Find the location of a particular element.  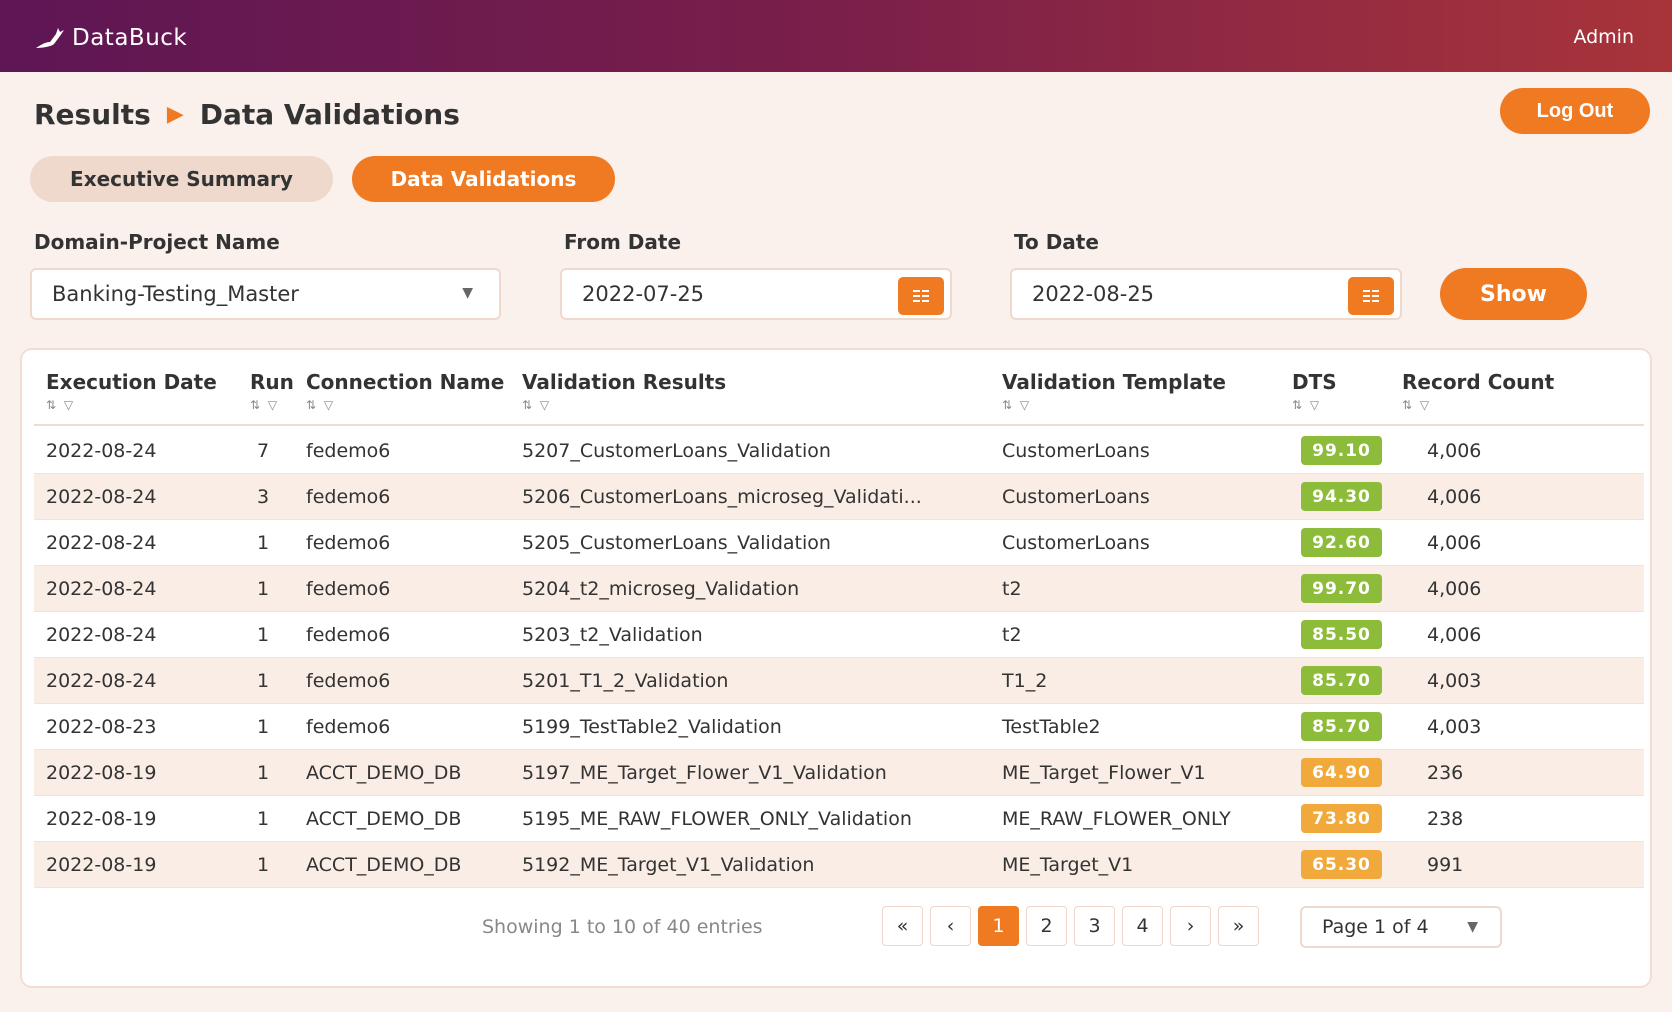

tab-executive-summary: Executive Summary is located at coordinates (181, 179).